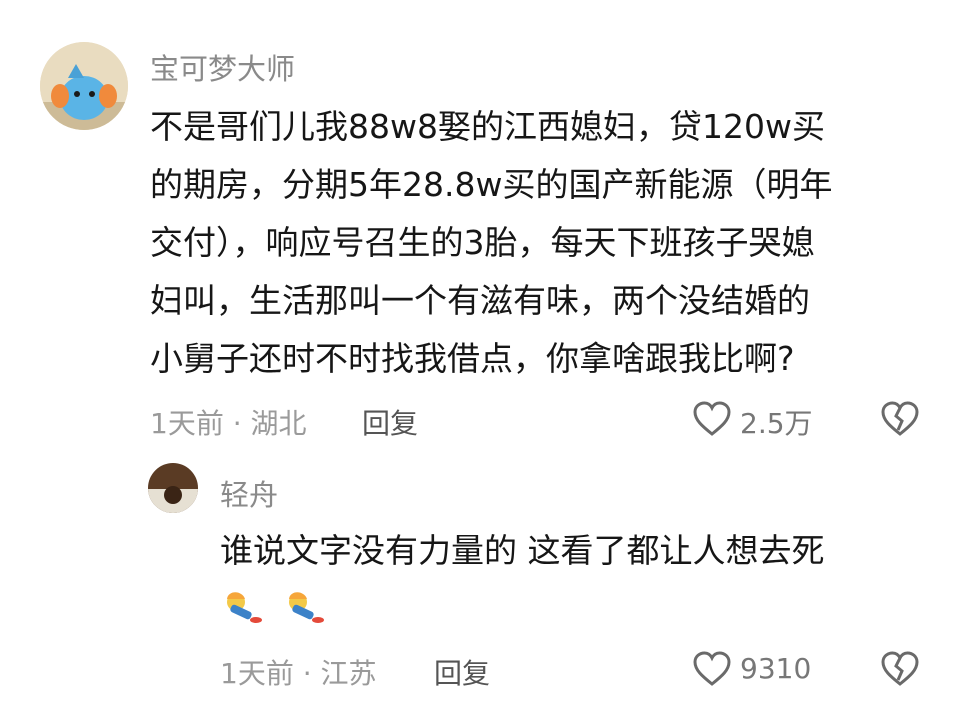 Image resolution: width=960 pixels, height=704 pixels. What do you see at coordinates (222, 67) in the screenshot?
I see `comment-user-name: 宝可梦大师` at bounding box center [222, 67].